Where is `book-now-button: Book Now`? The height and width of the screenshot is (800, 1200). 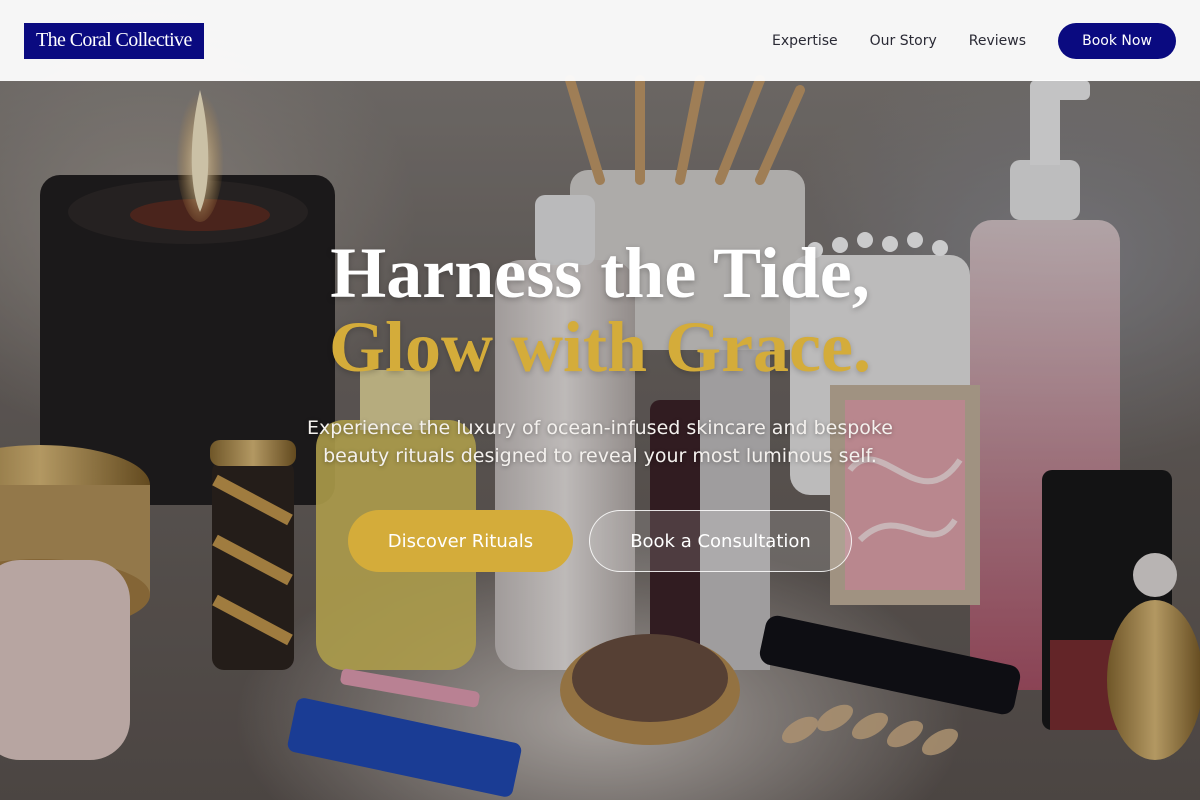 book-now-button: Book Now is located at coordinates (1117, 40).